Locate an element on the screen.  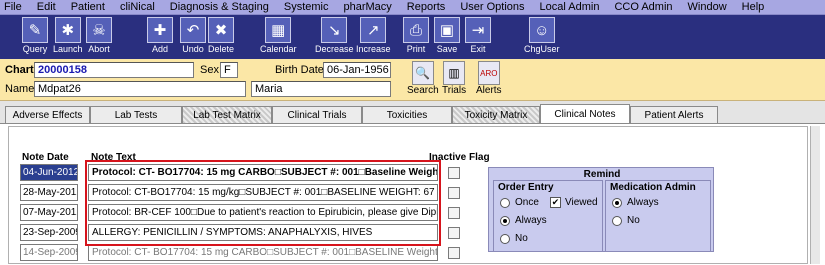
decrease-button: ↘ Decrease is located at coordinates (334, 37).